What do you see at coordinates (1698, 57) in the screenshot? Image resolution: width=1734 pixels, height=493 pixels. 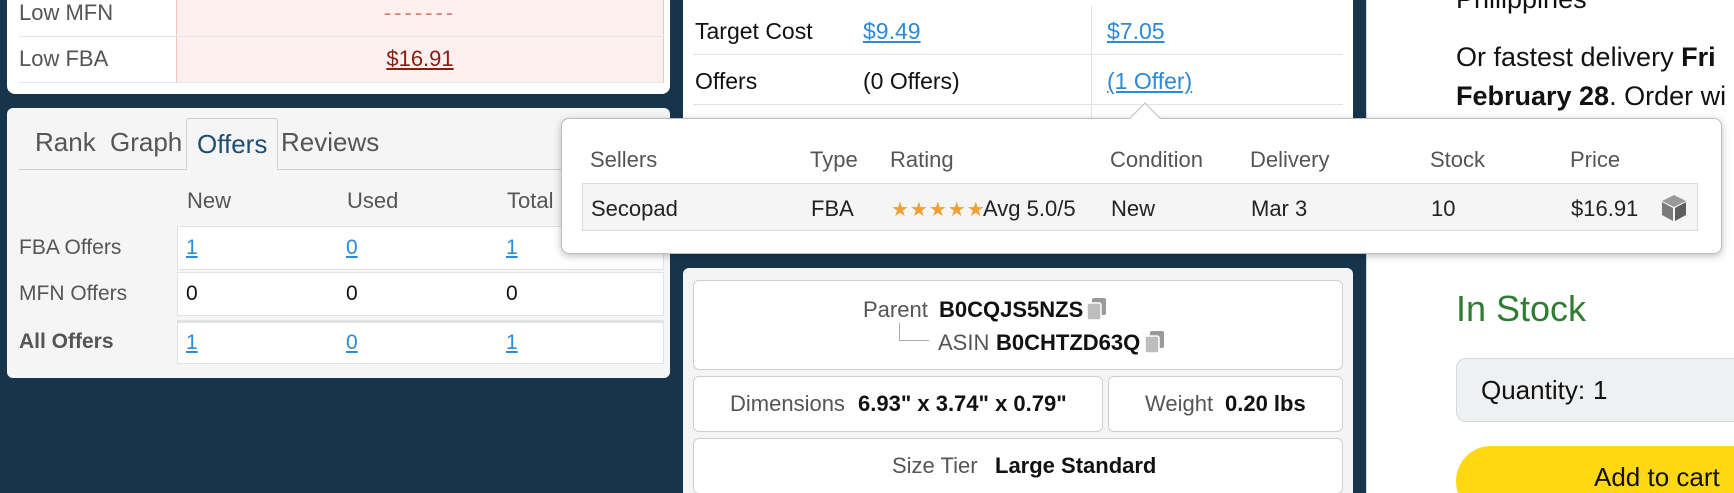 I see `delivery-day: Fri` at bounding box center [1698, 57].